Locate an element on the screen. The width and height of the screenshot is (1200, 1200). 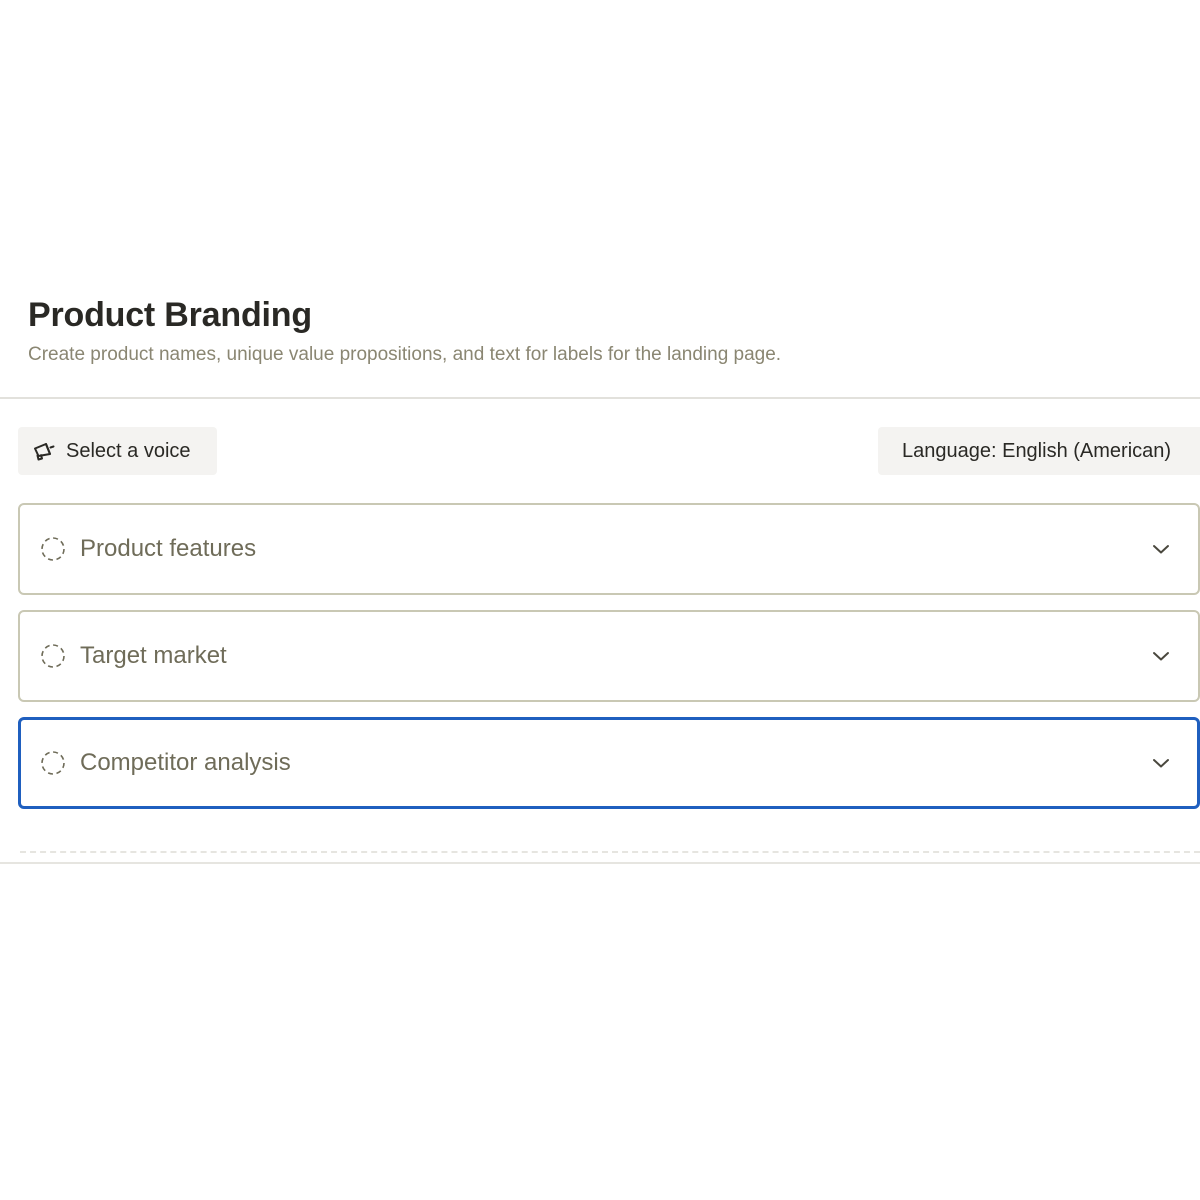
language-selector: Language: English (American) is located at coordinates (1039, 451).